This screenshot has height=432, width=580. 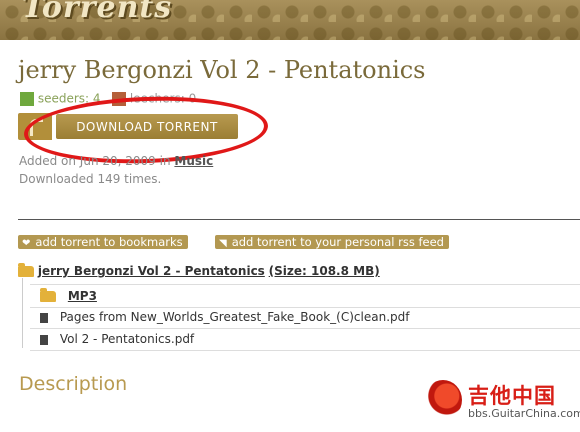 I want to click on list-item: Vol 2 - Pentatonics.pdf, so click(x=305, y=339).